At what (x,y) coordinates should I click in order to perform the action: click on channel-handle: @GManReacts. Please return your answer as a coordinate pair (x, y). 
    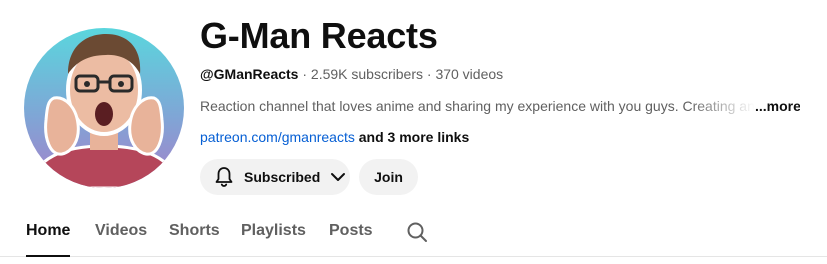
    Looking at the image, I should click on (249, 74).